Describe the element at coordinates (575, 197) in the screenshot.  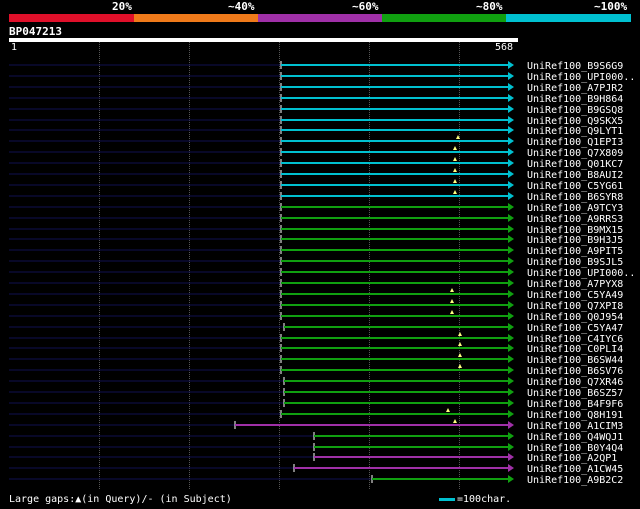
I see `hit-label: UniRef100_B6SYR8` at that location.